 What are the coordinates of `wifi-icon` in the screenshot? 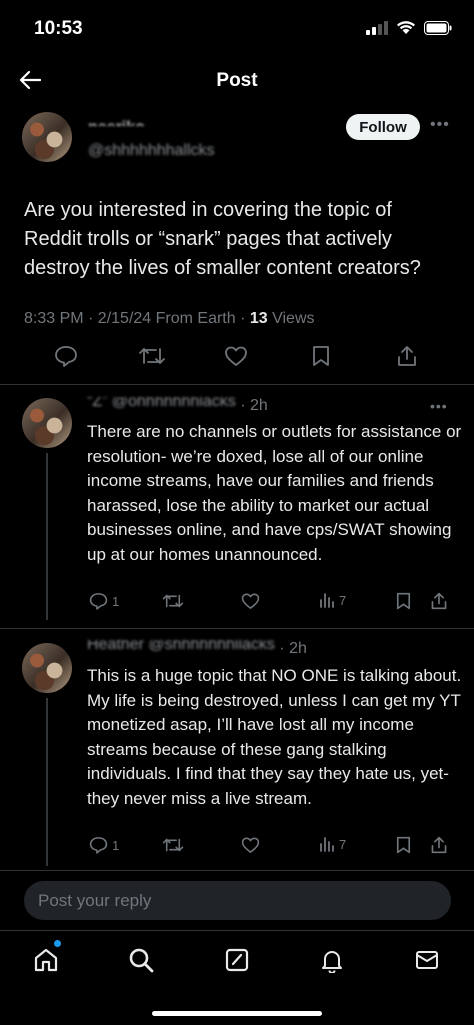 It's located at (406, 27).